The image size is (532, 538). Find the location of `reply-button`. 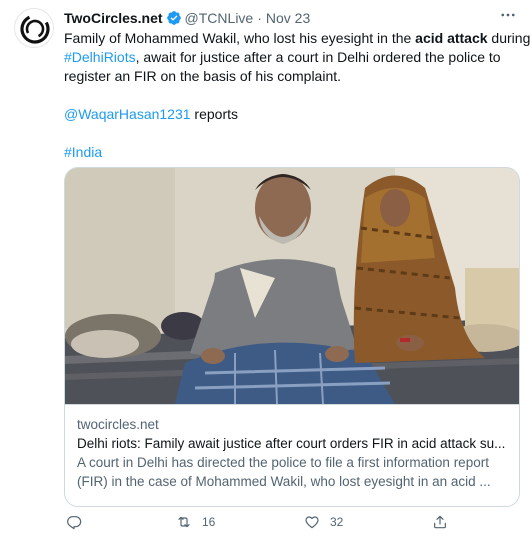

reply-button is located at coordinates (79, 522).